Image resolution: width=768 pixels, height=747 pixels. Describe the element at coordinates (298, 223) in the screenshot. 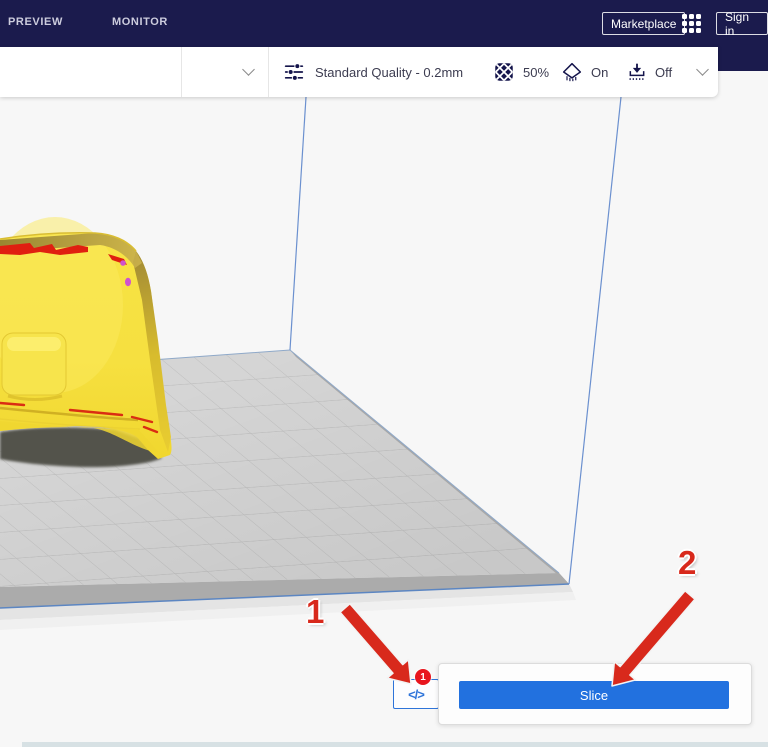

I see `build-volume-left-edge` at that location.